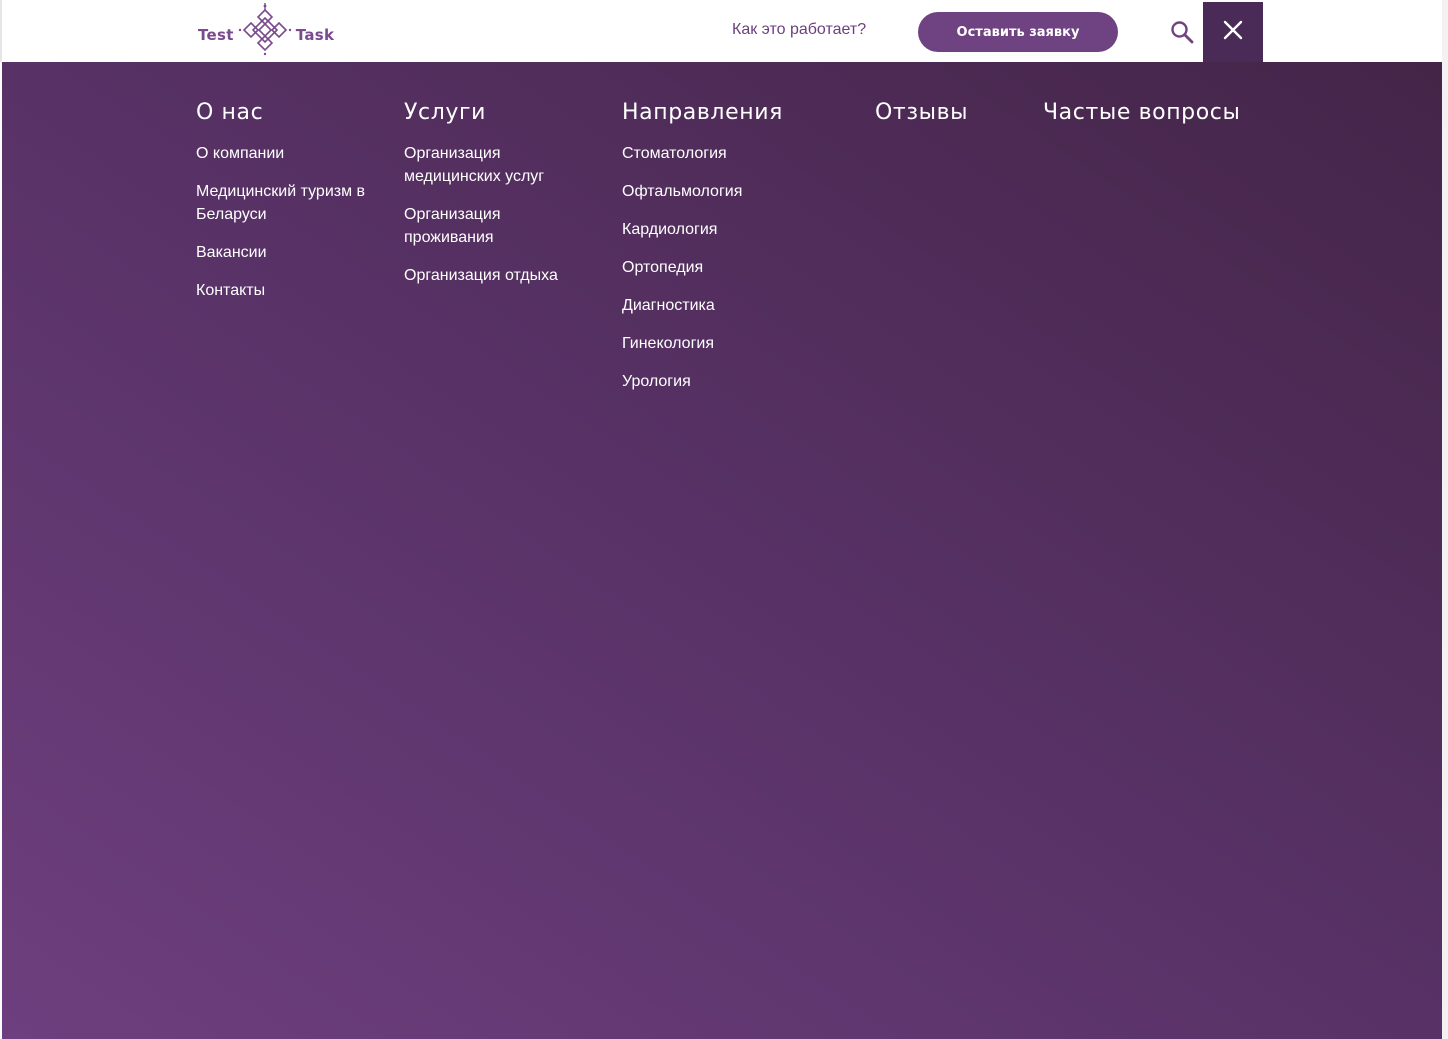 The width and height of the screenshot is (1448, 1039). What do you see at coordinates (491, 275) in the screenshot?
I see `menu-item-leisure: Организация отдыха` at bounding box center [491, 275].